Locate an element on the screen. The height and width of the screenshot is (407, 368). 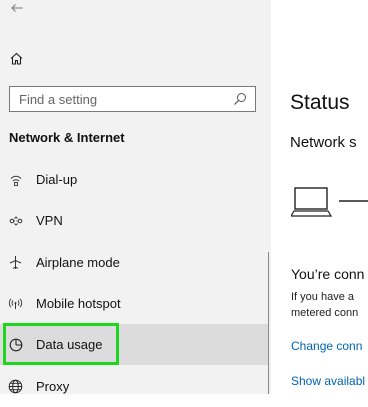
status-description-line2: metered conn is located at coordinates (325, 313).